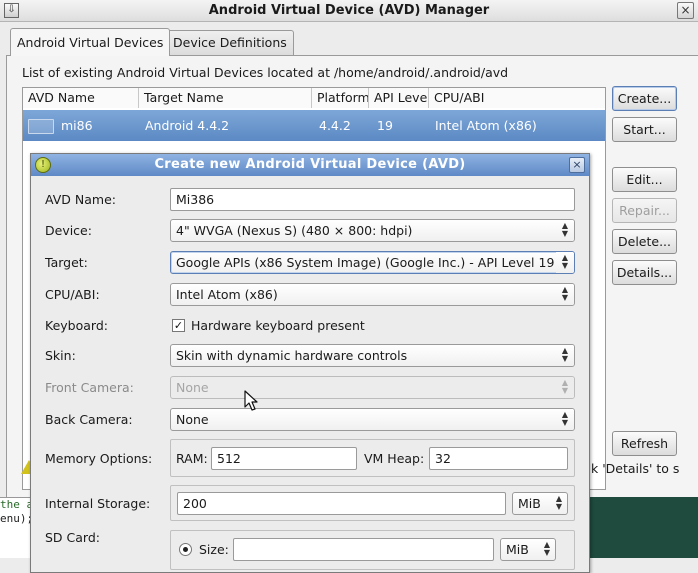 The width and height of the screenshot is (698, 573). I want to click on device-select-value: 4" WVGA (Nexus S) (480 × 800: hdpi), so click(294, 230).